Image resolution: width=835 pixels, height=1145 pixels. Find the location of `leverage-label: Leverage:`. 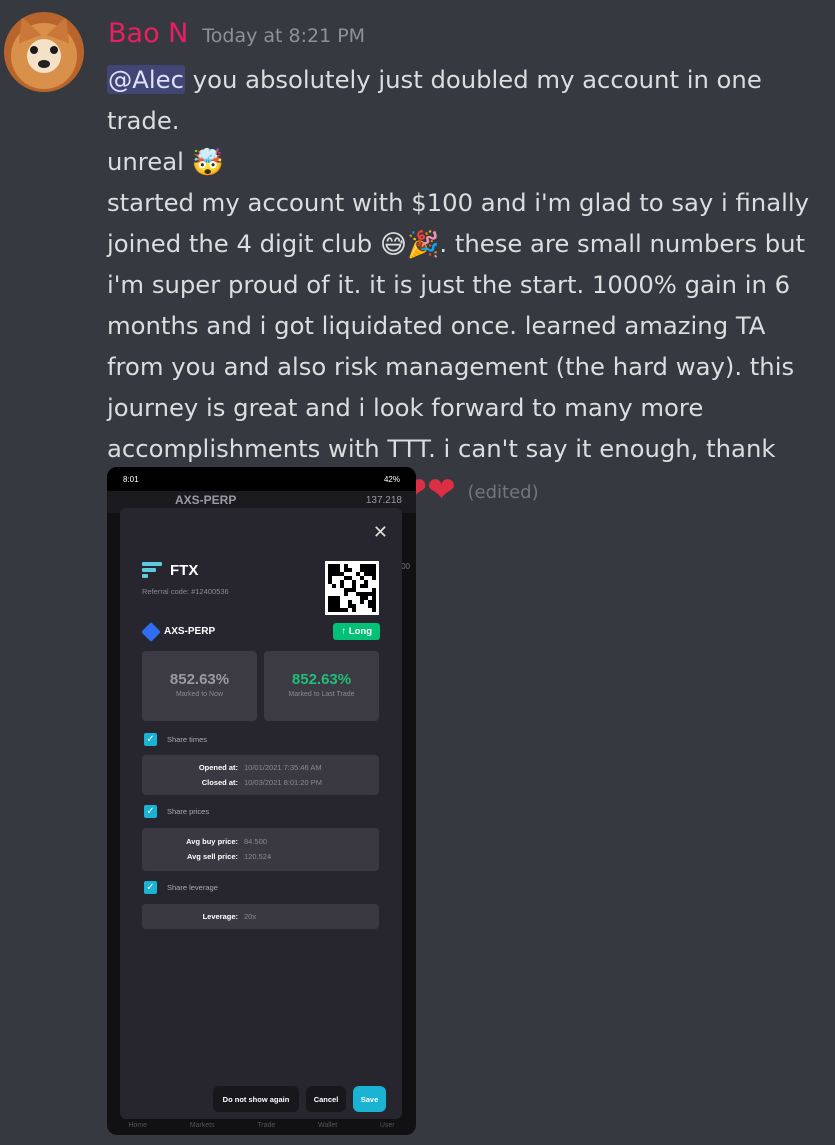

leverage-label: Leverage: is located at coordinates (220, 916).